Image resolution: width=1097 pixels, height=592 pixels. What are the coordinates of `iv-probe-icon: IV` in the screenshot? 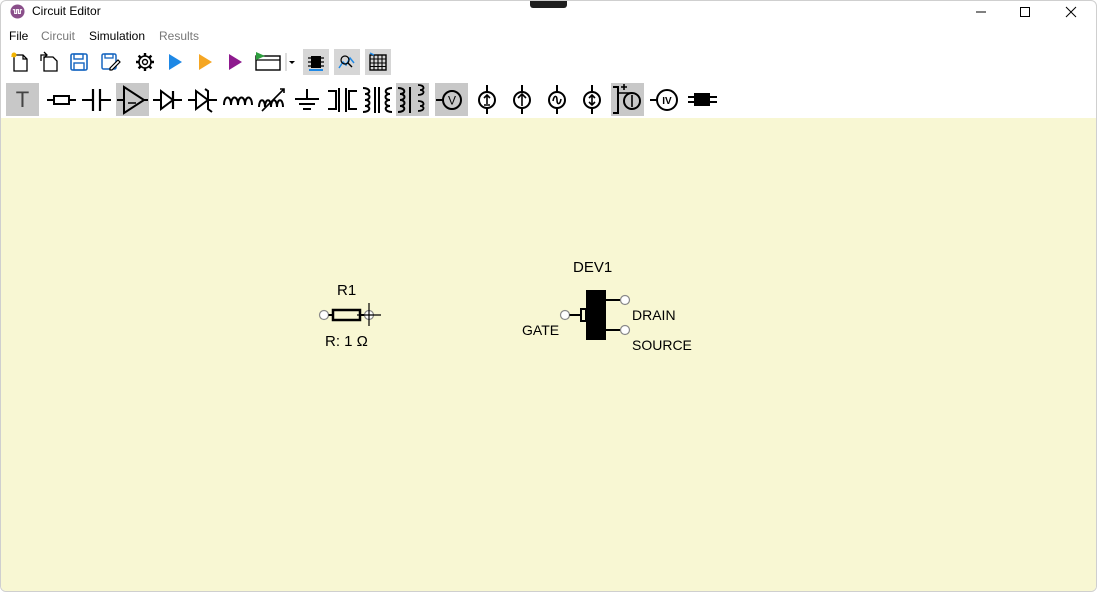 It's located at (664, 100).